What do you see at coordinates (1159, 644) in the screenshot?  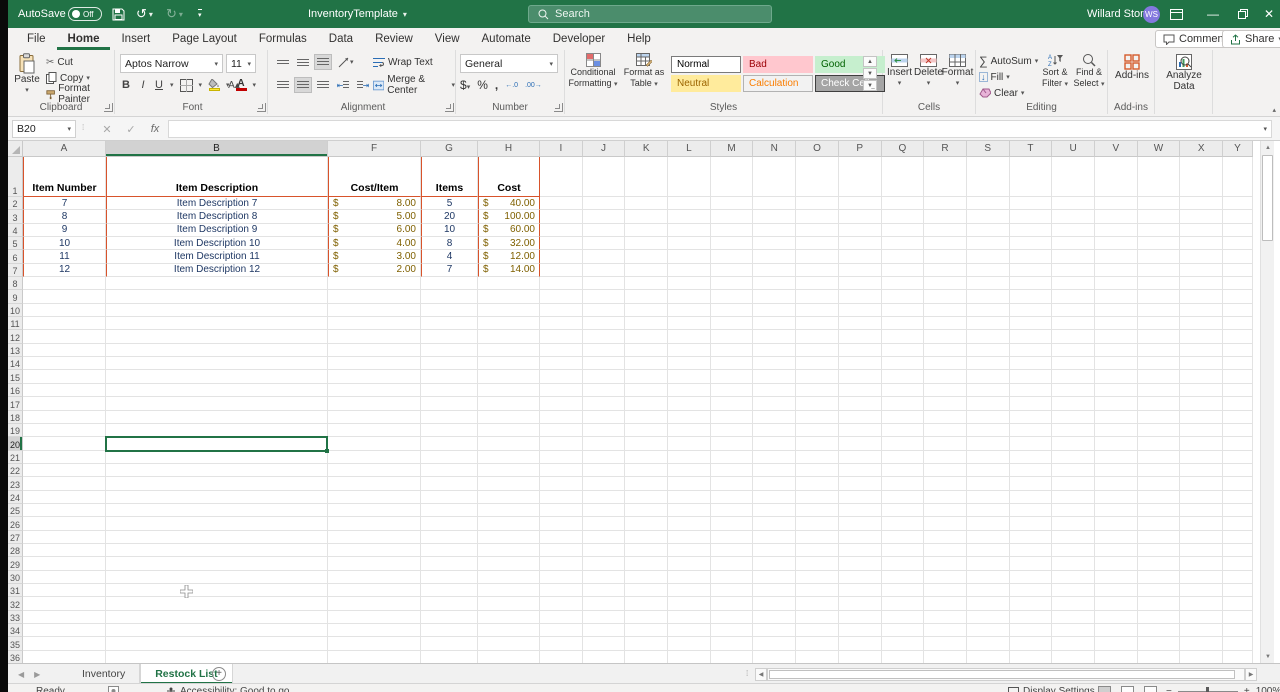 I see `cell-W35` at bounding box center [1159, 644].